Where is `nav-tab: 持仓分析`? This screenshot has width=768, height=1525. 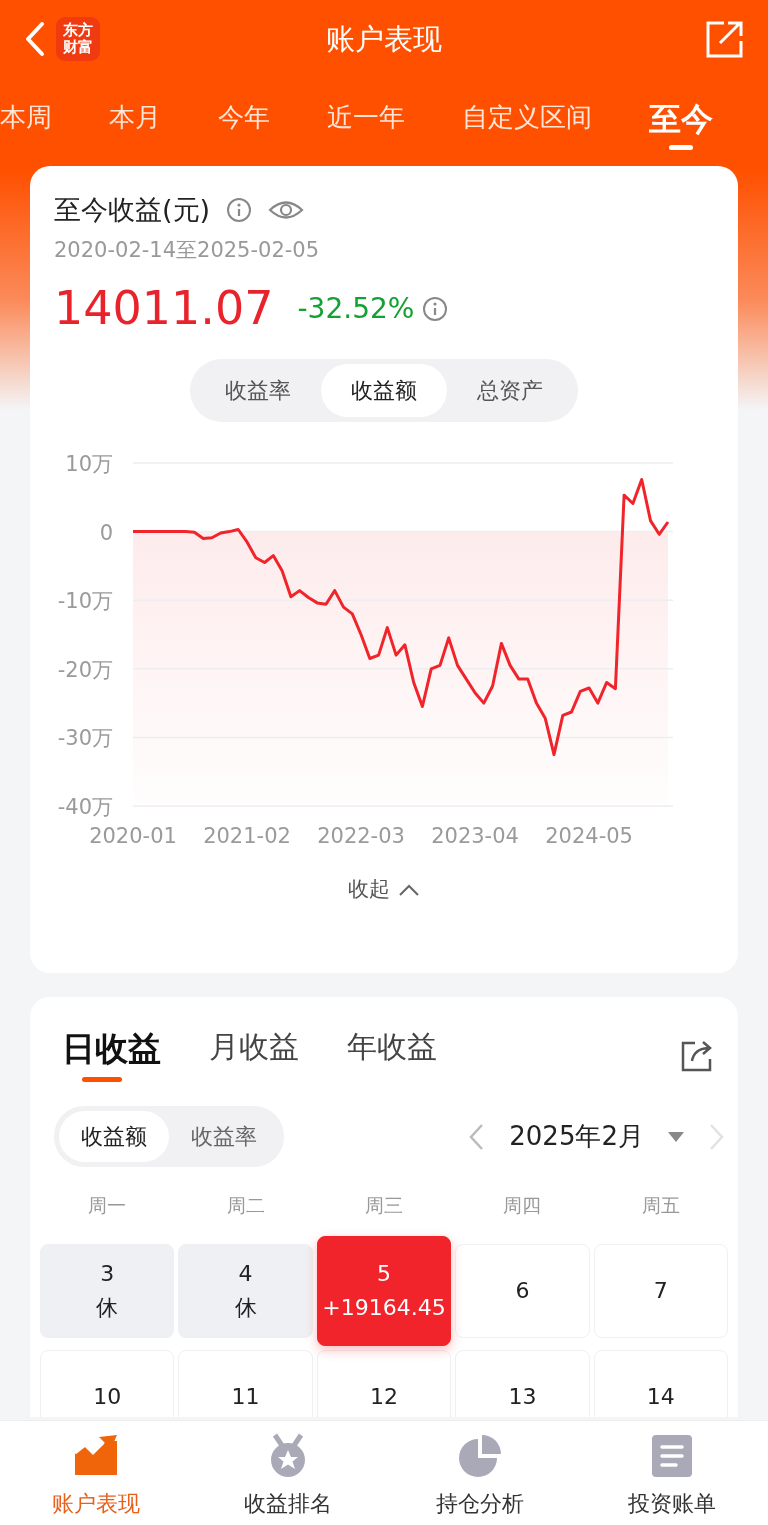
nav-tab: 持仓分析 is located at coordinates (480, 1473).